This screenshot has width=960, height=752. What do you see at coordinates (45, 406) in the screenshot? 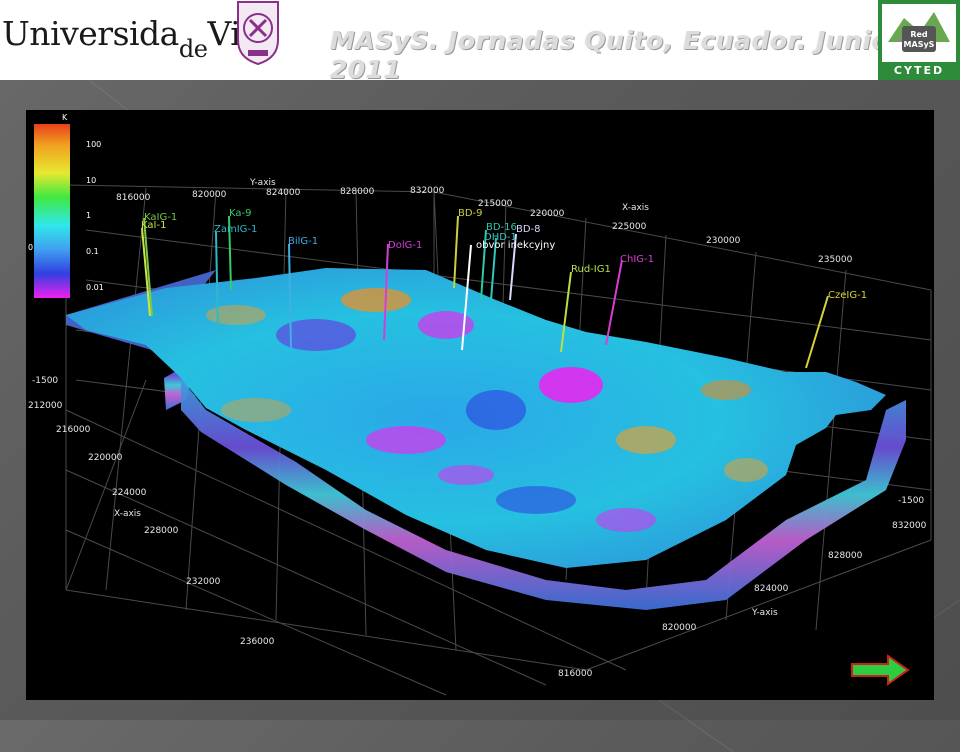
I see `x-axis-tick-left: 212000` at bounding box center [45, 406].